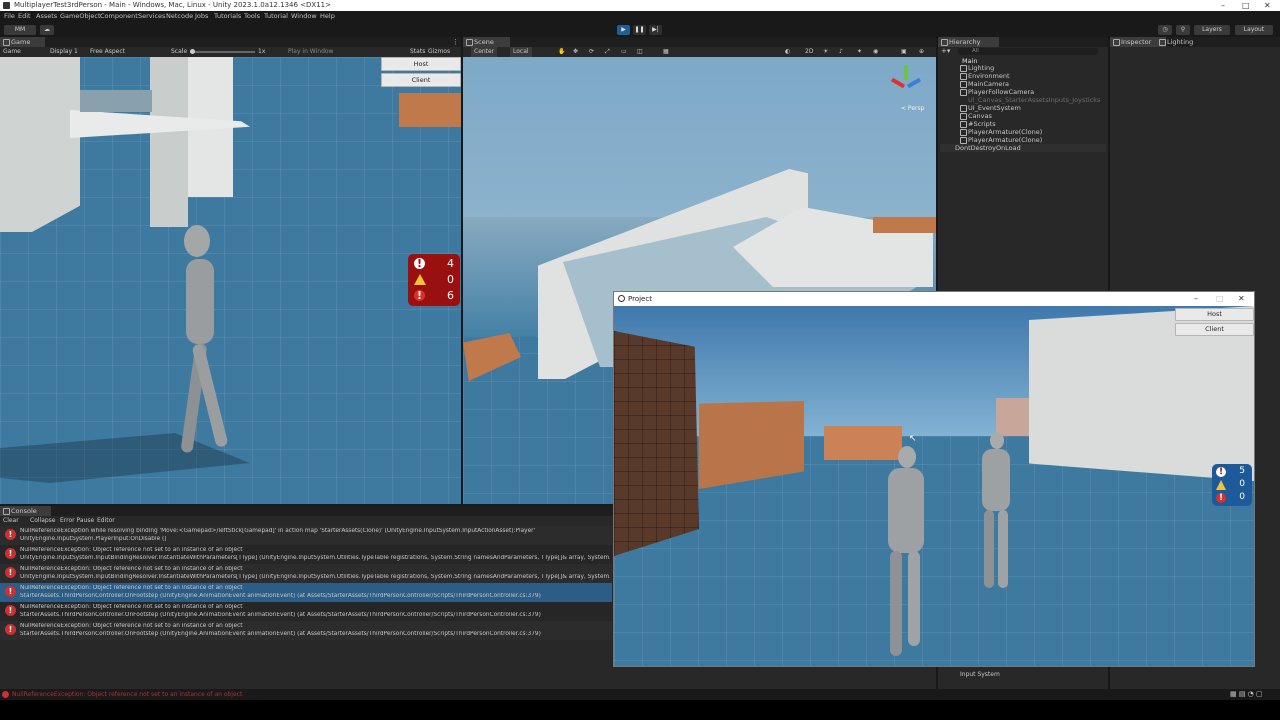 This screenshot has width=1280, height=720. Describe the element at coordinates (859, 52) in the screenshot. I see `effects-toggle-icon: ✦` at that location.